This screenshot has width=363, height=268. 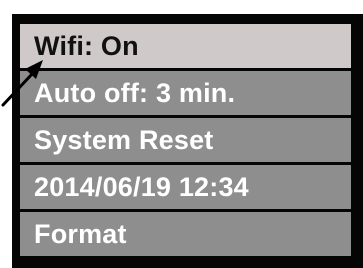 What do you see at coordinates (185, 187) in the screenshot?
I see `menu-item-date-time: 2014/06/19 12:34` at bounding box center [185, 187].